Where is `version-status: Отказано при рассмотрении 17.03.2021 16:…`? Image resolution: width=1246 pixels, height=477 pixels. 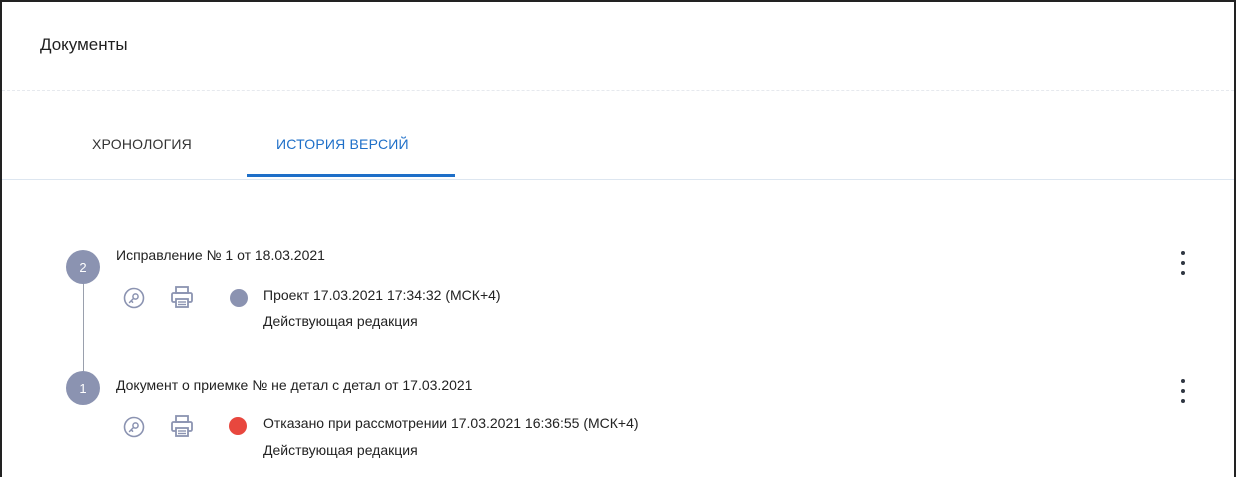
version-status: Отказано при рассмотрении 17.03.2021 16:… is located at coordinates (451, 423).